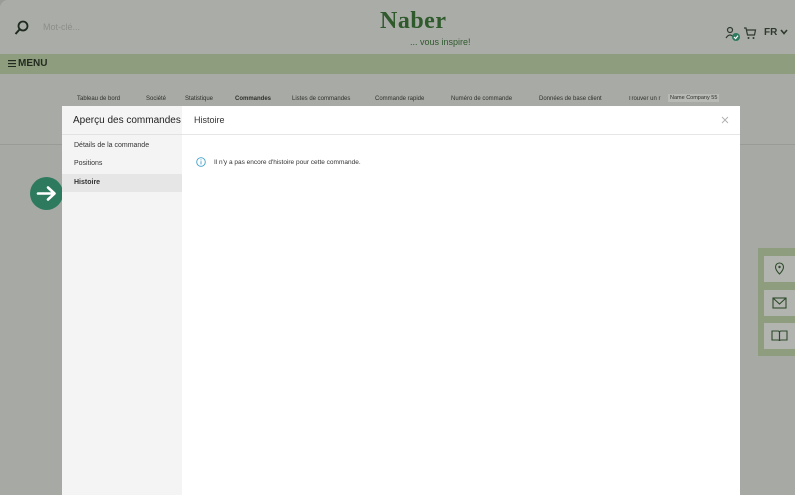 The height and width of the screenshot is (495, 795). I want to click on nav-orders: Commandes, so click(253, 99).